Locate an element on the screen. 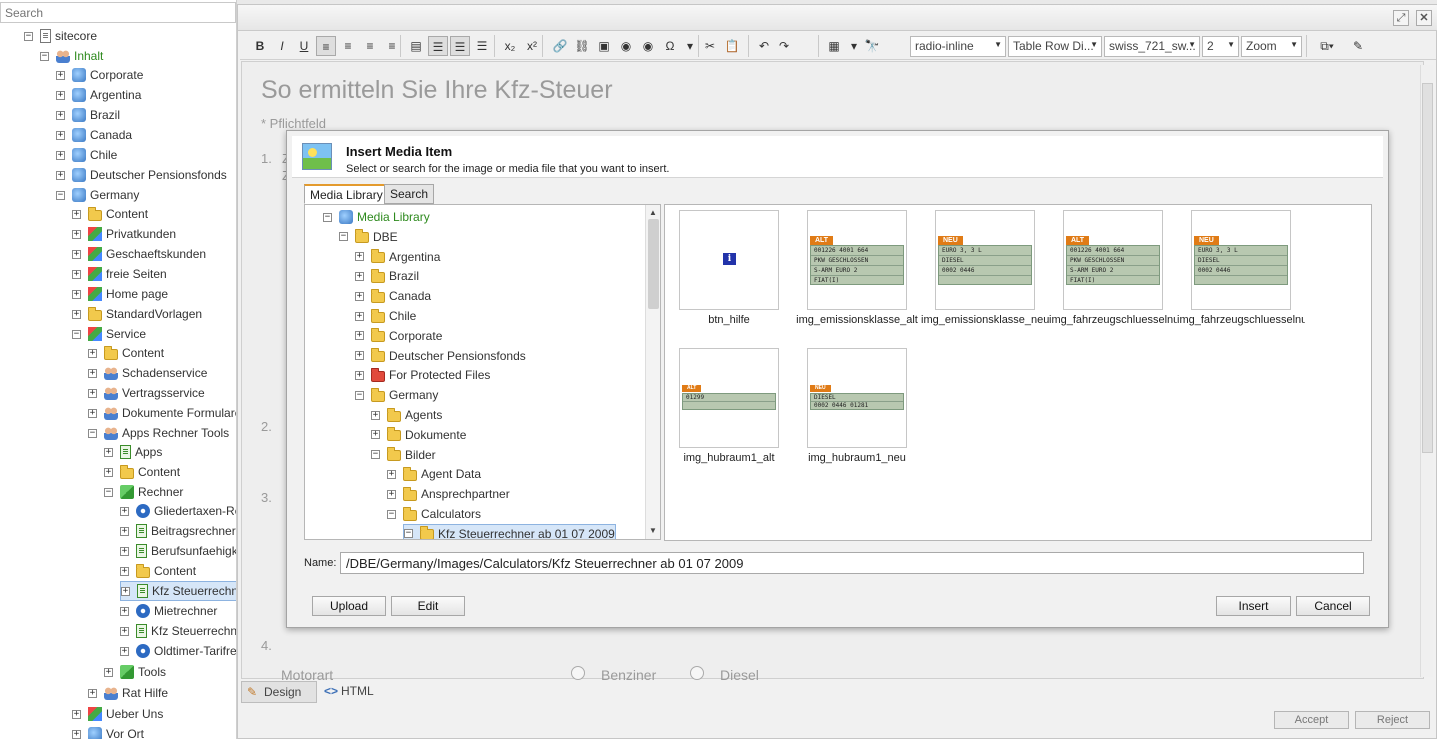 The image size is (1437, 739). media-thumbnail: ALT 01299 is located at coordinates (729, 398).